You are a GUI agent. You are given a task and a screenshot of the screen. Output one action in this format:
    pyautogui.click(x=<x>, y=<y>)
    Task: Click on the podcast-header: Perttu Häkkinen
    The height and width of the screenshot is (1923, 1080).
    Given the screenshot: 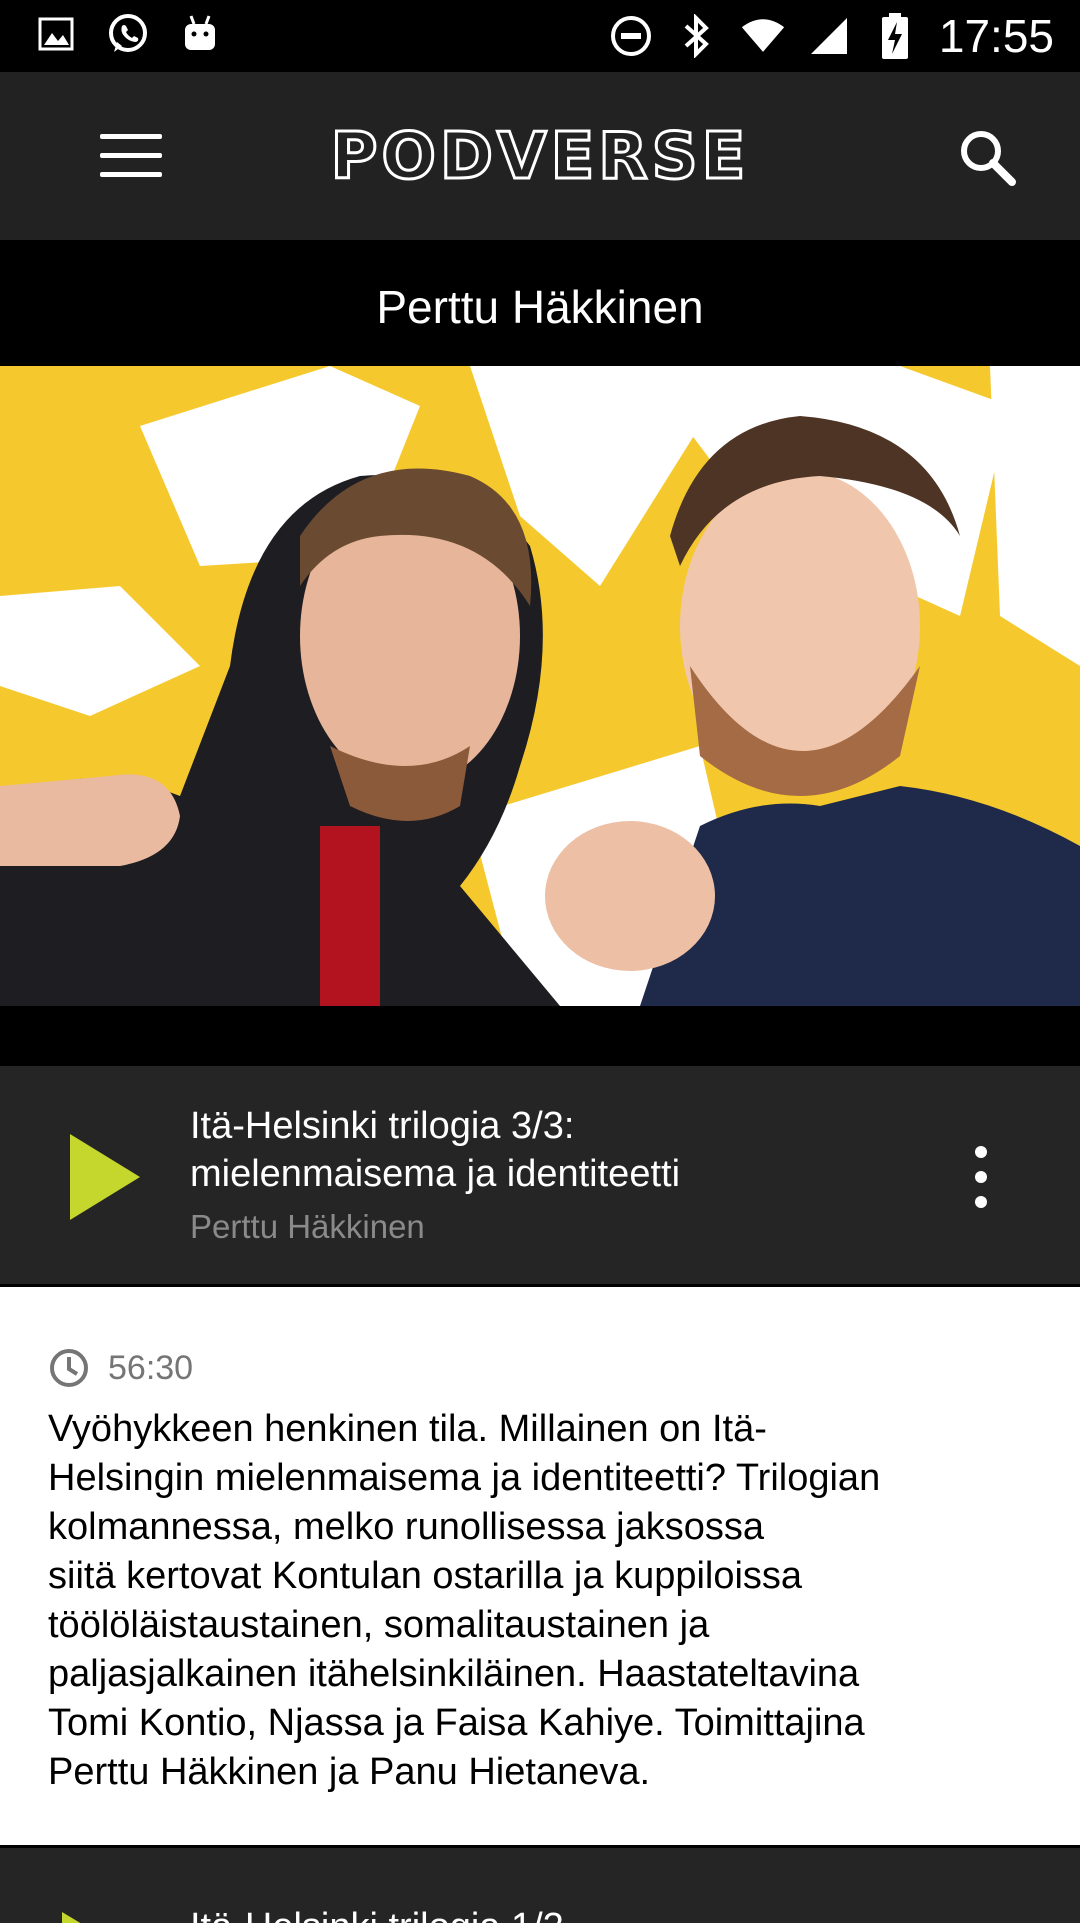 What is the action you would take?
    pyautogui.click(x=540, y=303)
    